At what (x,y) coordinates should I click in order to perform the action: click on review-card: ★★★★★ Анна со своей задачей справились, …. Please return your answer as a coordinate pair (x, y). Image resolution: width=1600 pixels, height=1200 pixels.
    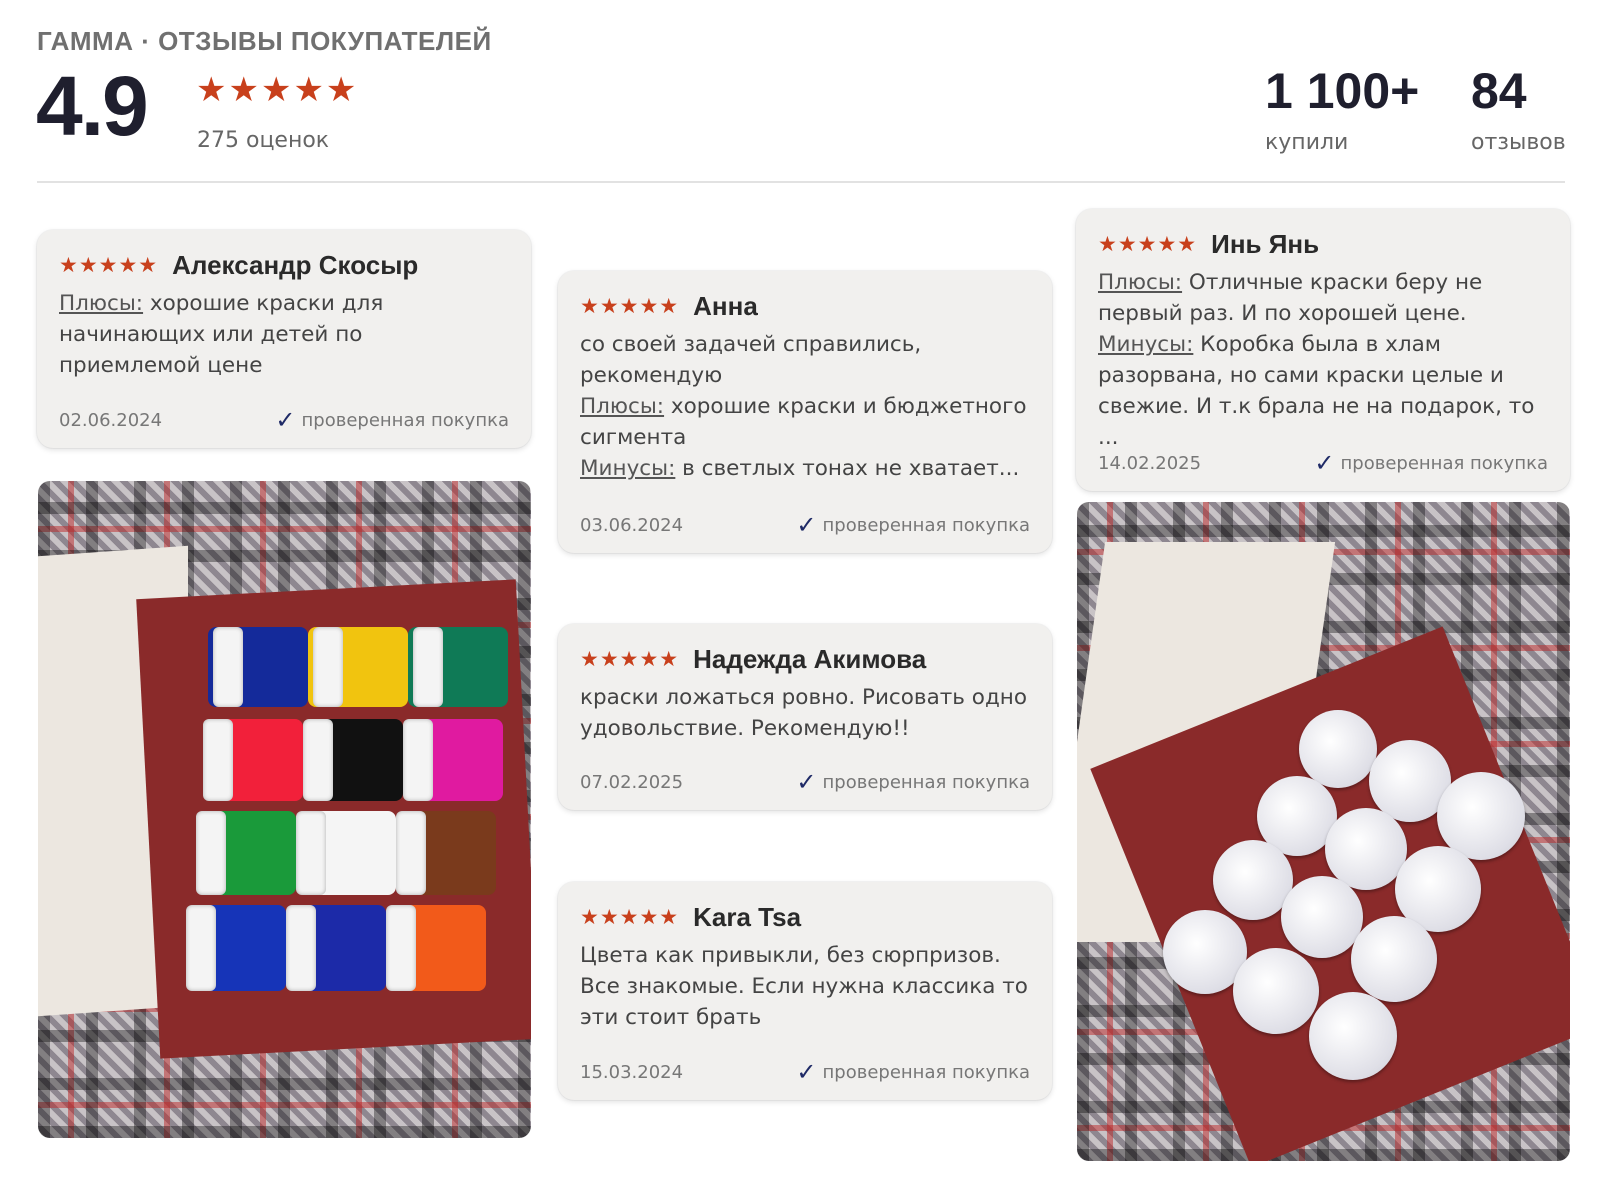
    Looking at the image, I should click on (805, 412).